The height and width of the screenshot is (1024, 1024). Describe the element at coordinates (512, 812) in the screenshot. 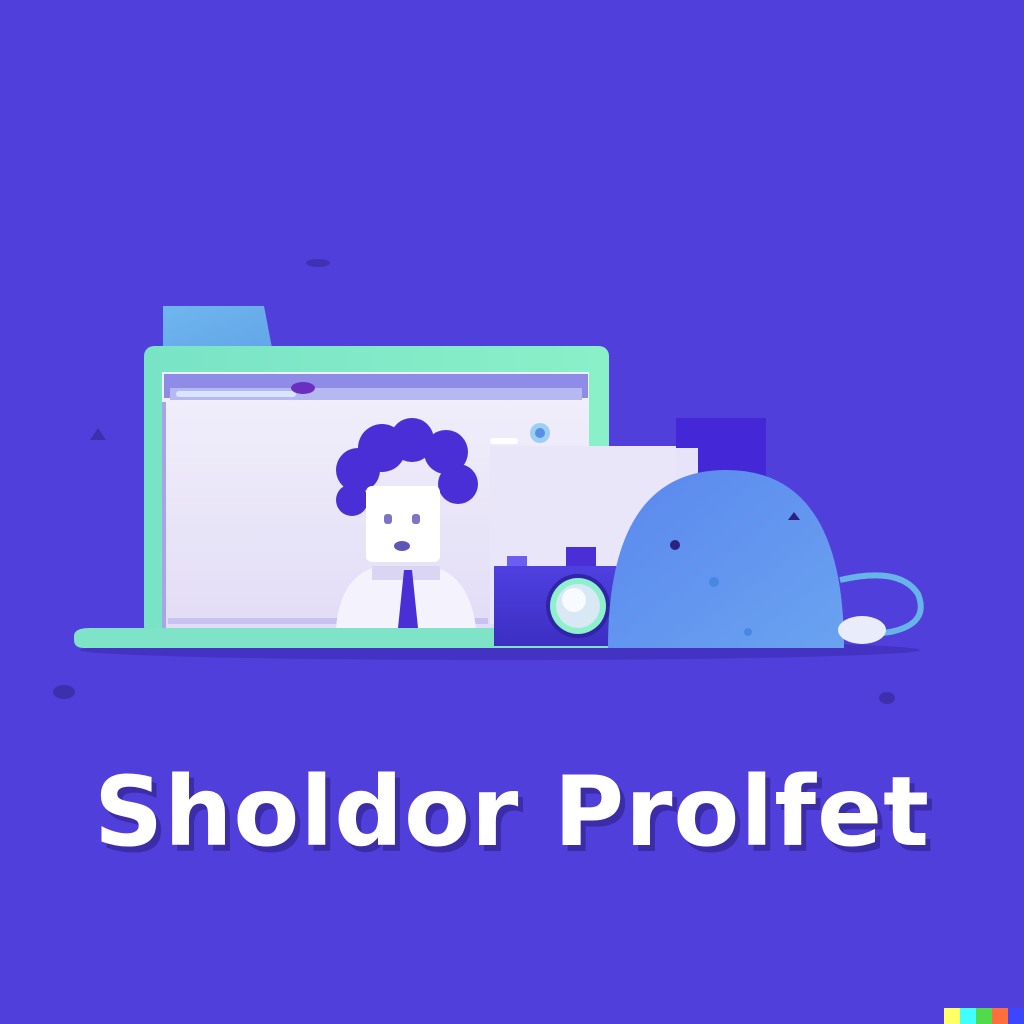

I see `headline-title: Sholdor Prolfet` at that location.